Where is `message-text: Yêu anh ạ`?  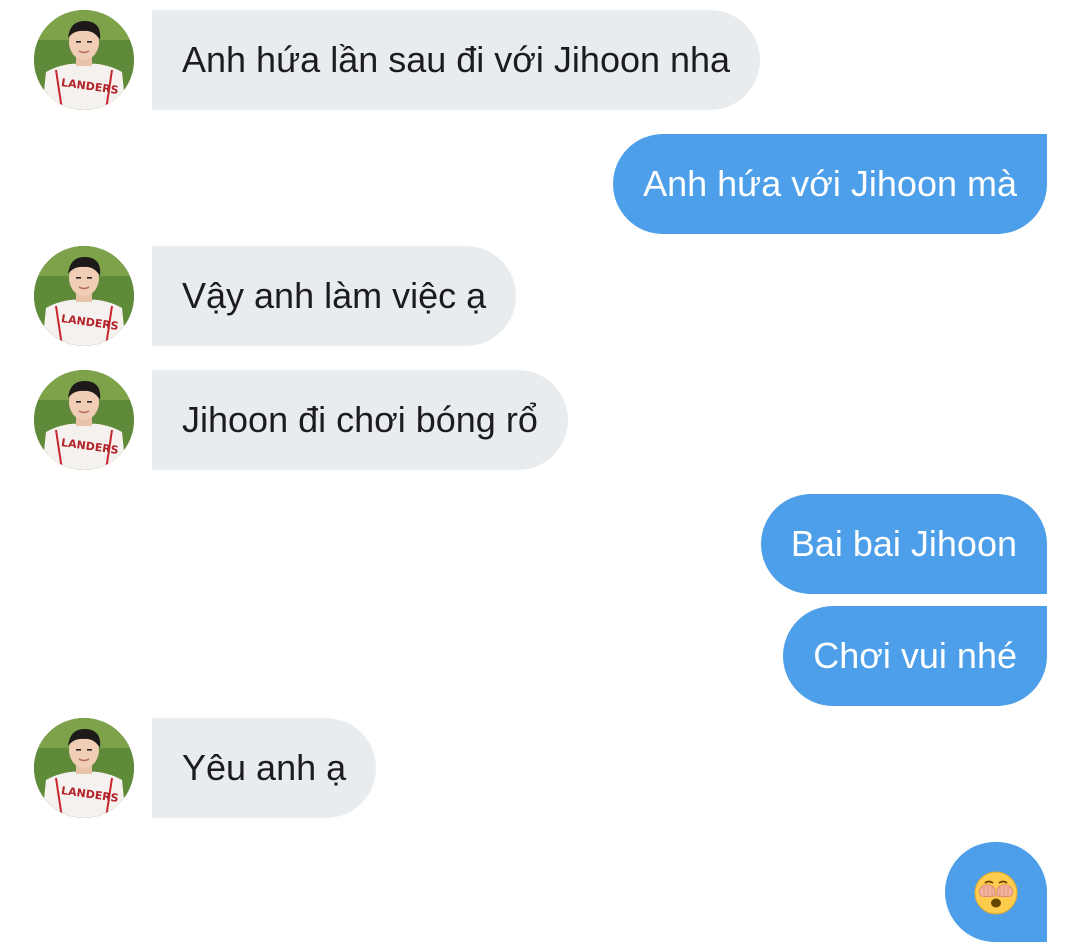 message-text: Yêu anh ạ is located at coordinates (264, 767).